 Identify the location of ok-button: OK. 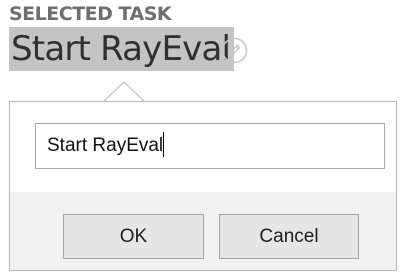
(133, 236).